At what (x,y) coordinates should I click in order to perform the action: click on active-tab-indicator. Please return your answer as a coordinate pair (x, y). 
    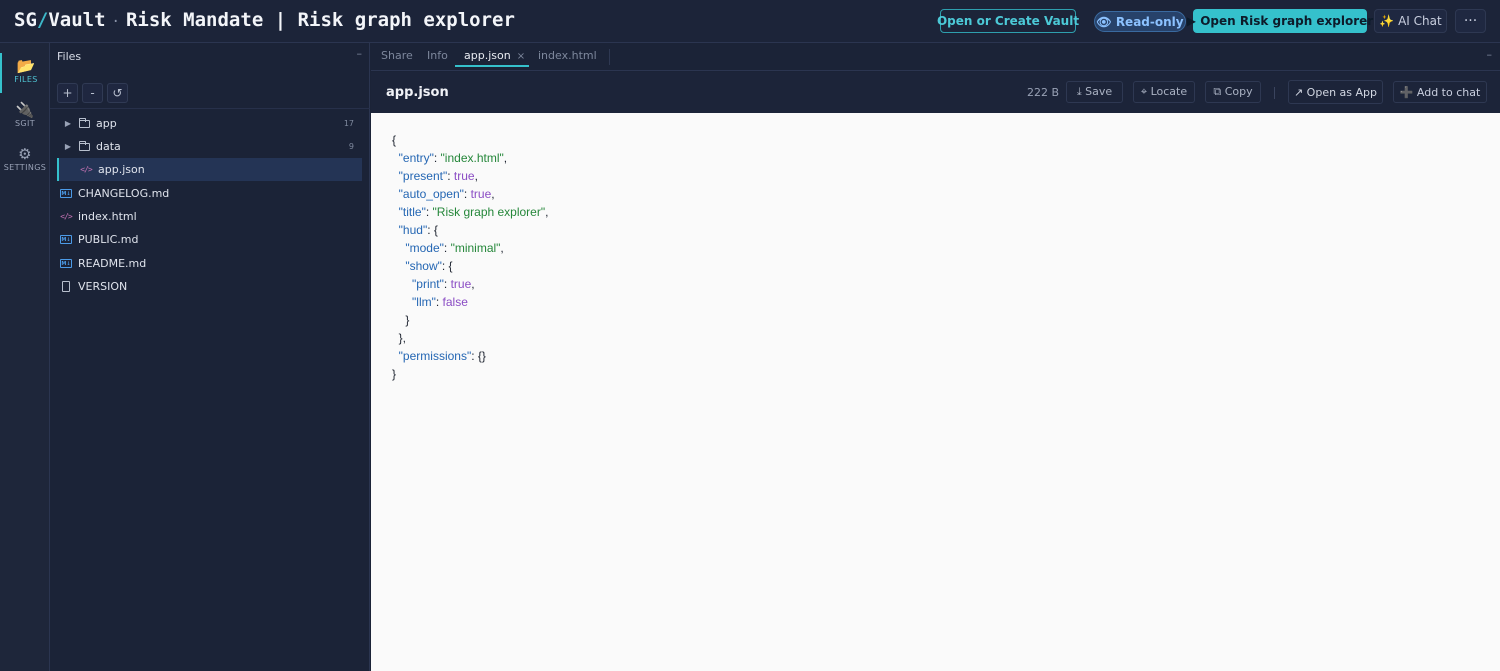
    Looking at the image, I should click on (492, 66).